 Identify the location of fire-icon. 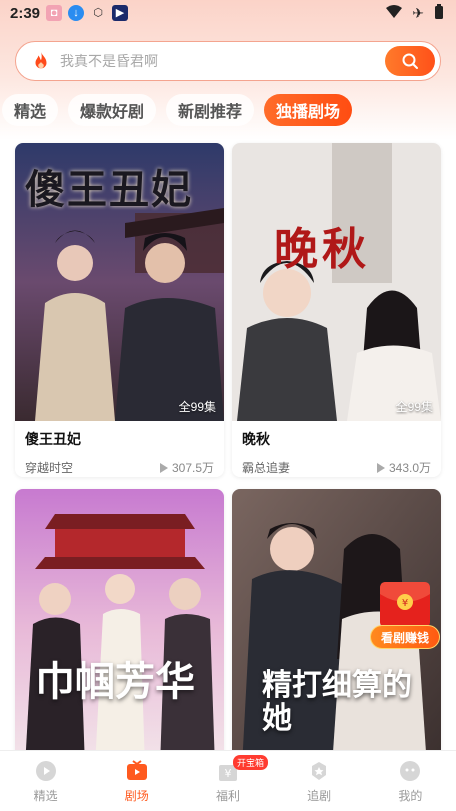
(41, 60).